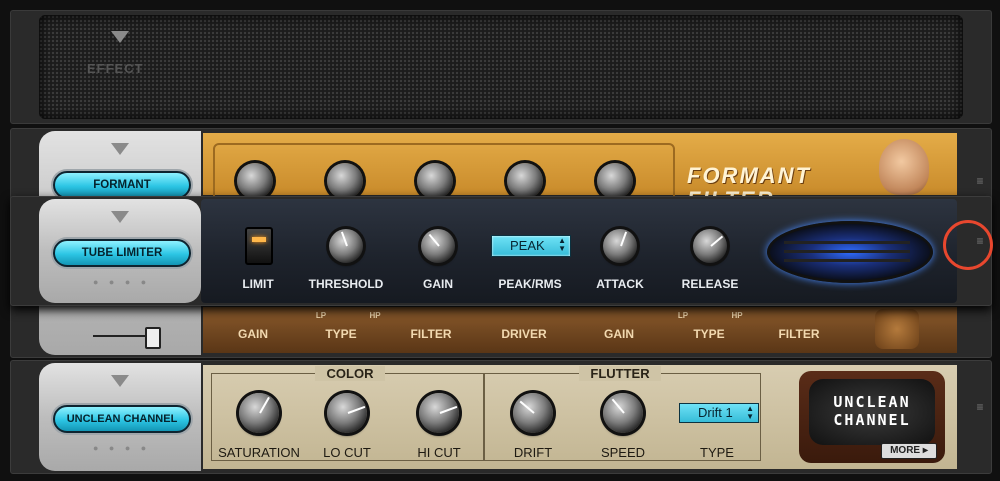 This screenshot has height=481, width=1000. I want to click on flutter-type-value: Drift 1, so click(715, 412).